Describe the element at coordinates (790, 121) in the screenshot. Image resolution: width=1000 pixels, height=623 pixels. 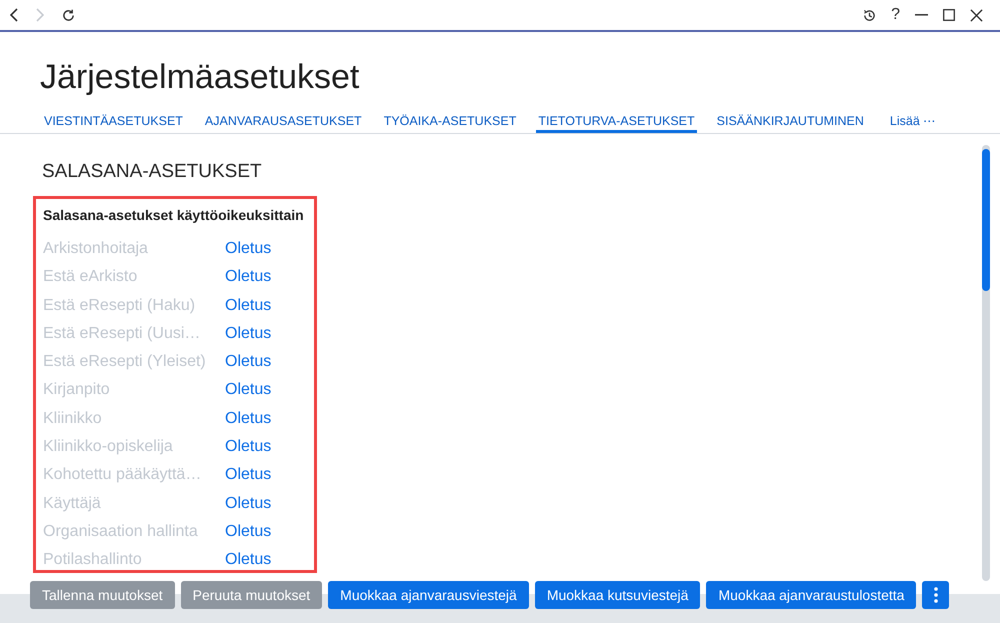
I see `settings-tab: SISÄÄNKIRJAUTUMINEN` at that location.